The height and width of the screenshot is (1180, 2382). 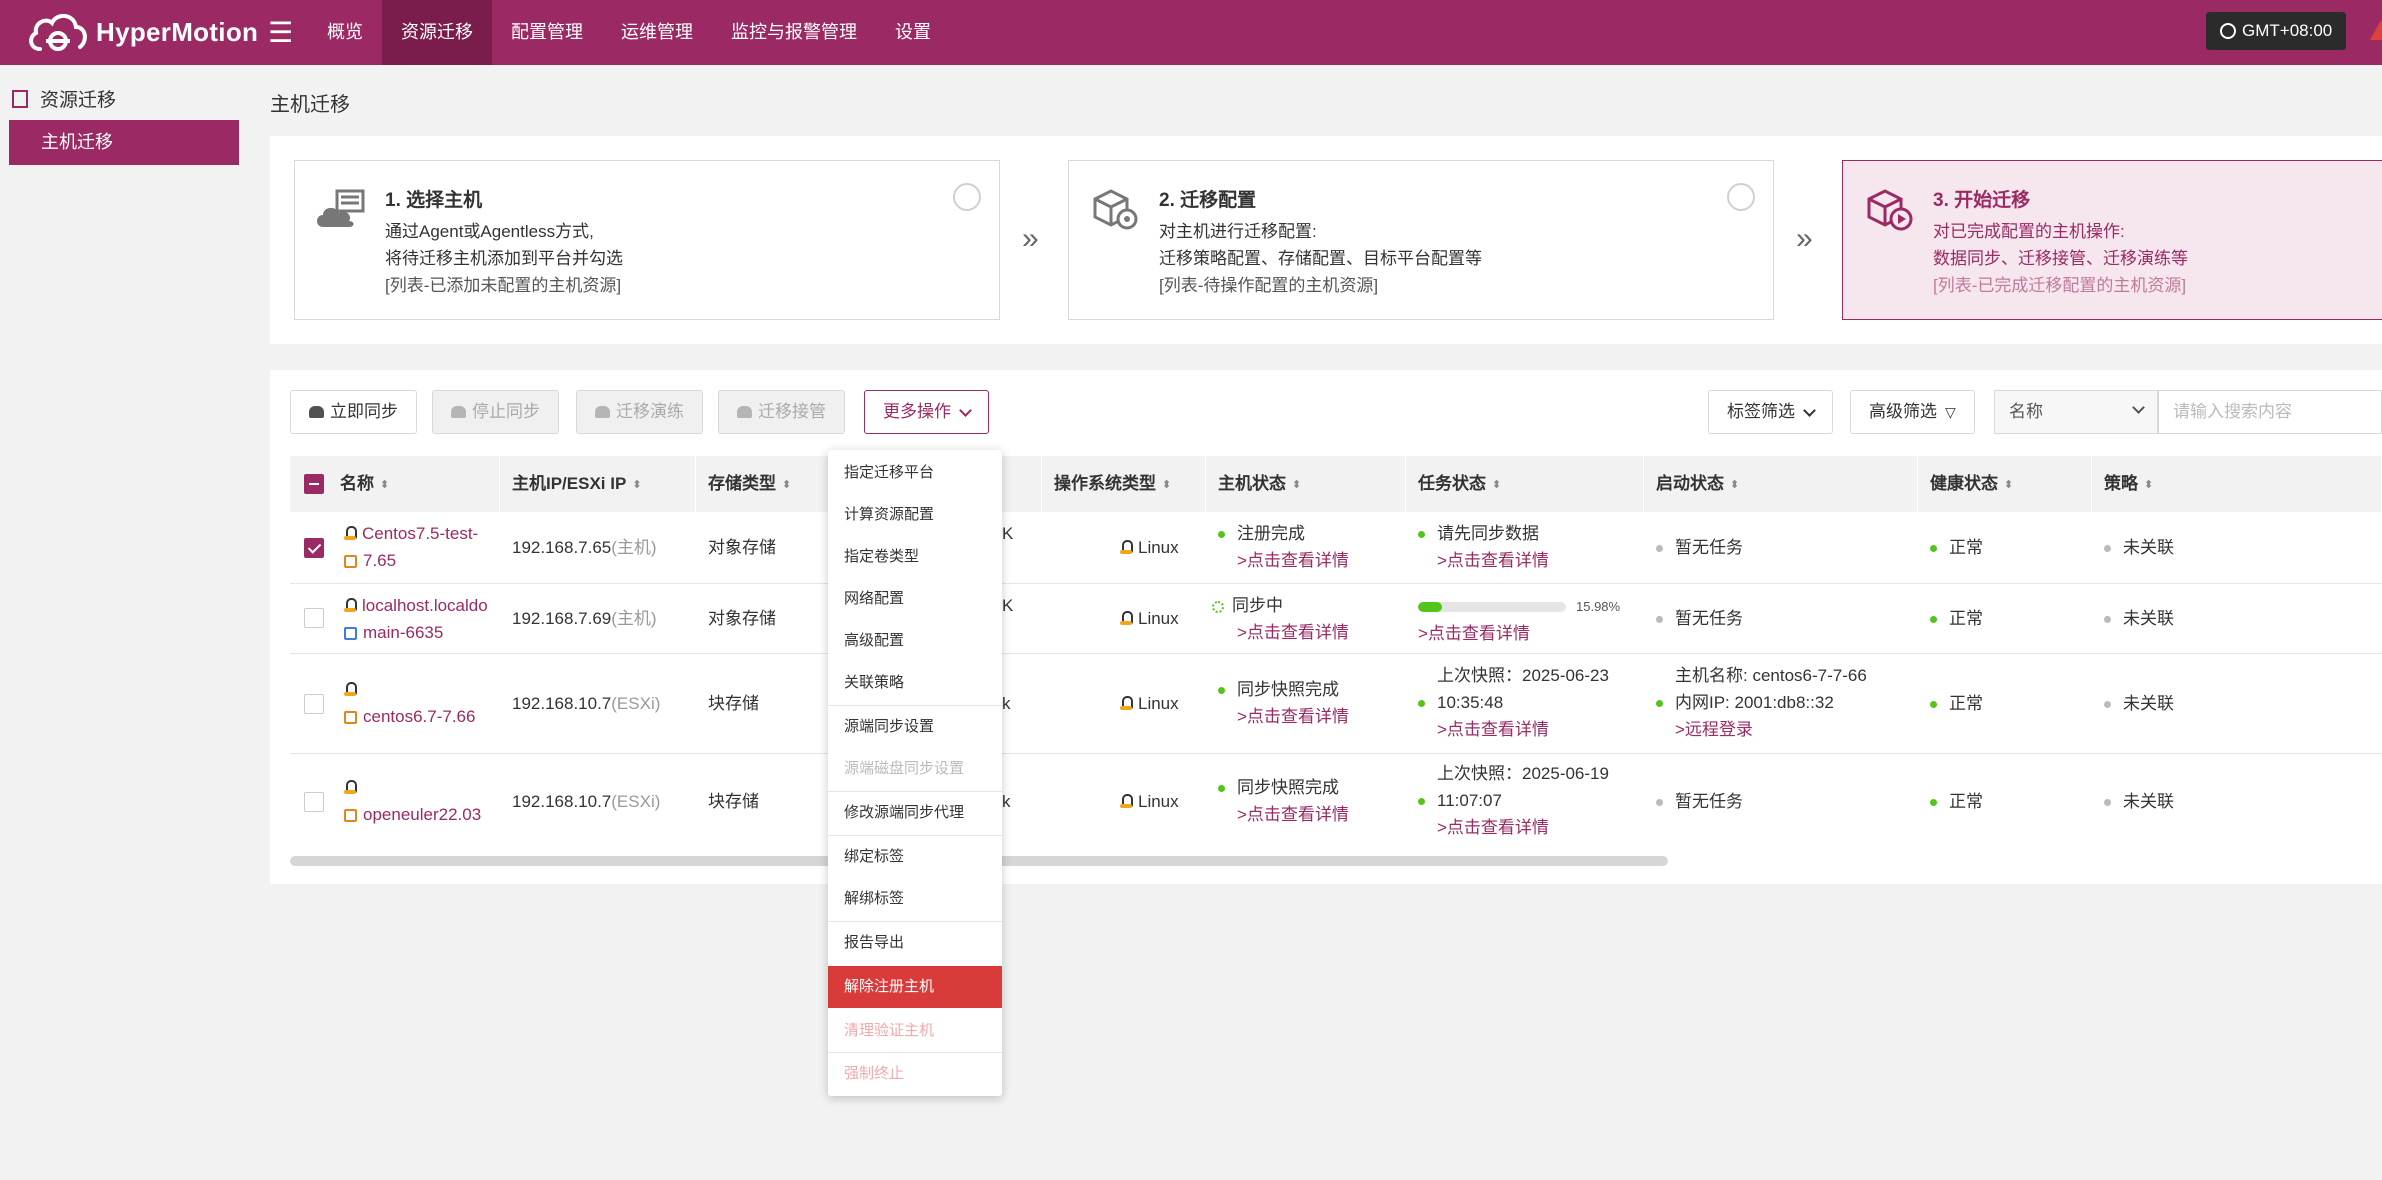 I want to click on sync-now-button: 立即同步, so click(x=353, y=412).